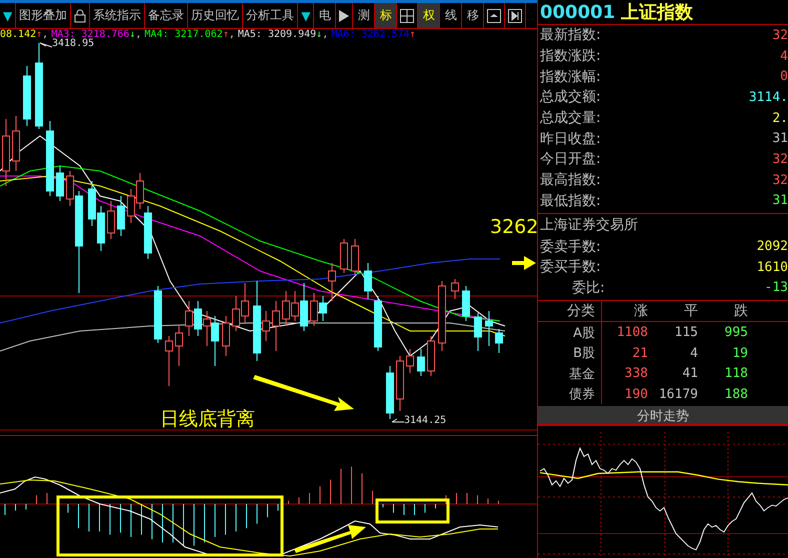 The image size is (788, 558). I want to click on table-cell-text: 190, so click(636, 395).